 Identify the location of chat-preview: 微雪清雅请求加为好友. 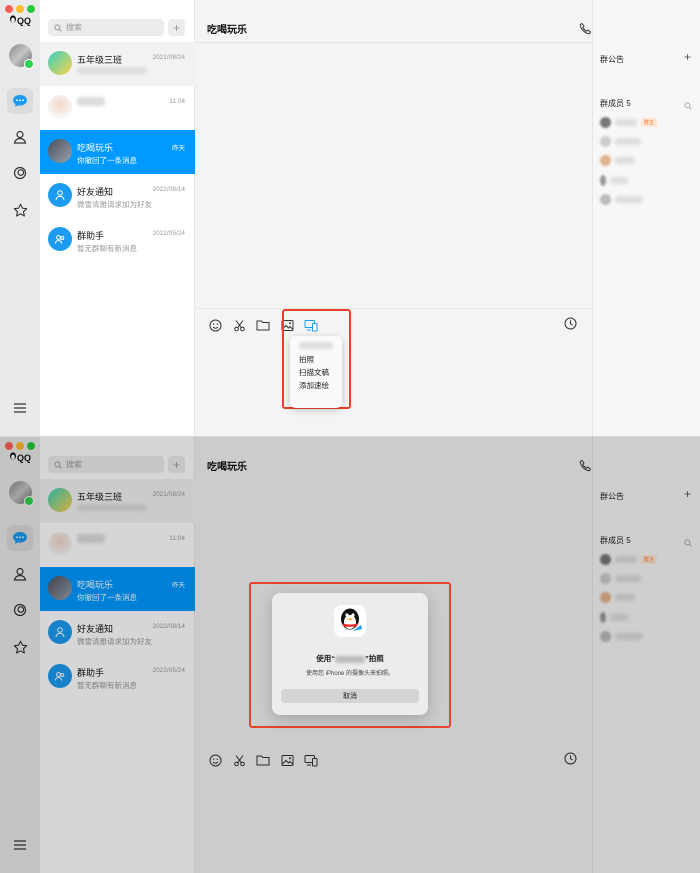
(114, 204).